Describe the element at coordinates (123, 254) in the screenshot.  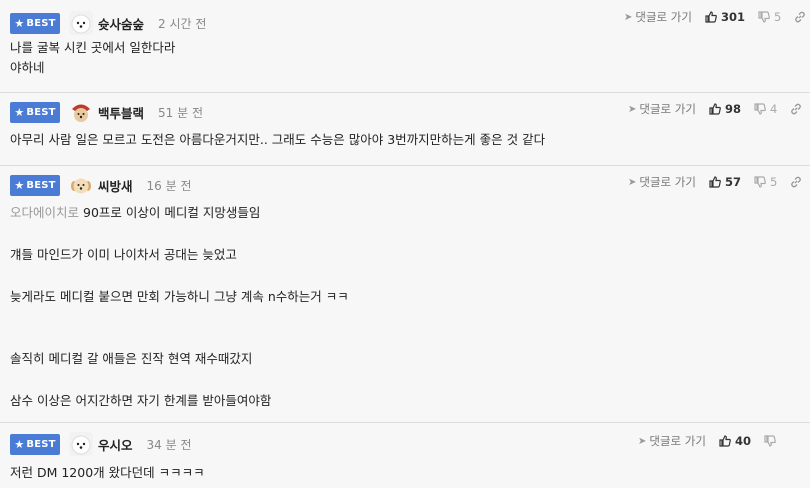
I see `comment-text-line: 걔들 마인드가 이미 나이차서 공대는 늦었고` at that location.